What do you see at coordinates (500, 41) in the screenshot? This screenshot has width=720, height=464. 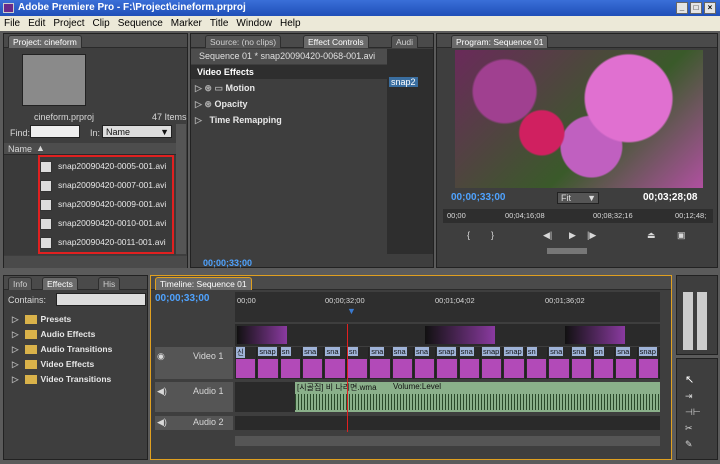 I see `tab-program: Program: Sequence 01` at bounding box center [500, 41].